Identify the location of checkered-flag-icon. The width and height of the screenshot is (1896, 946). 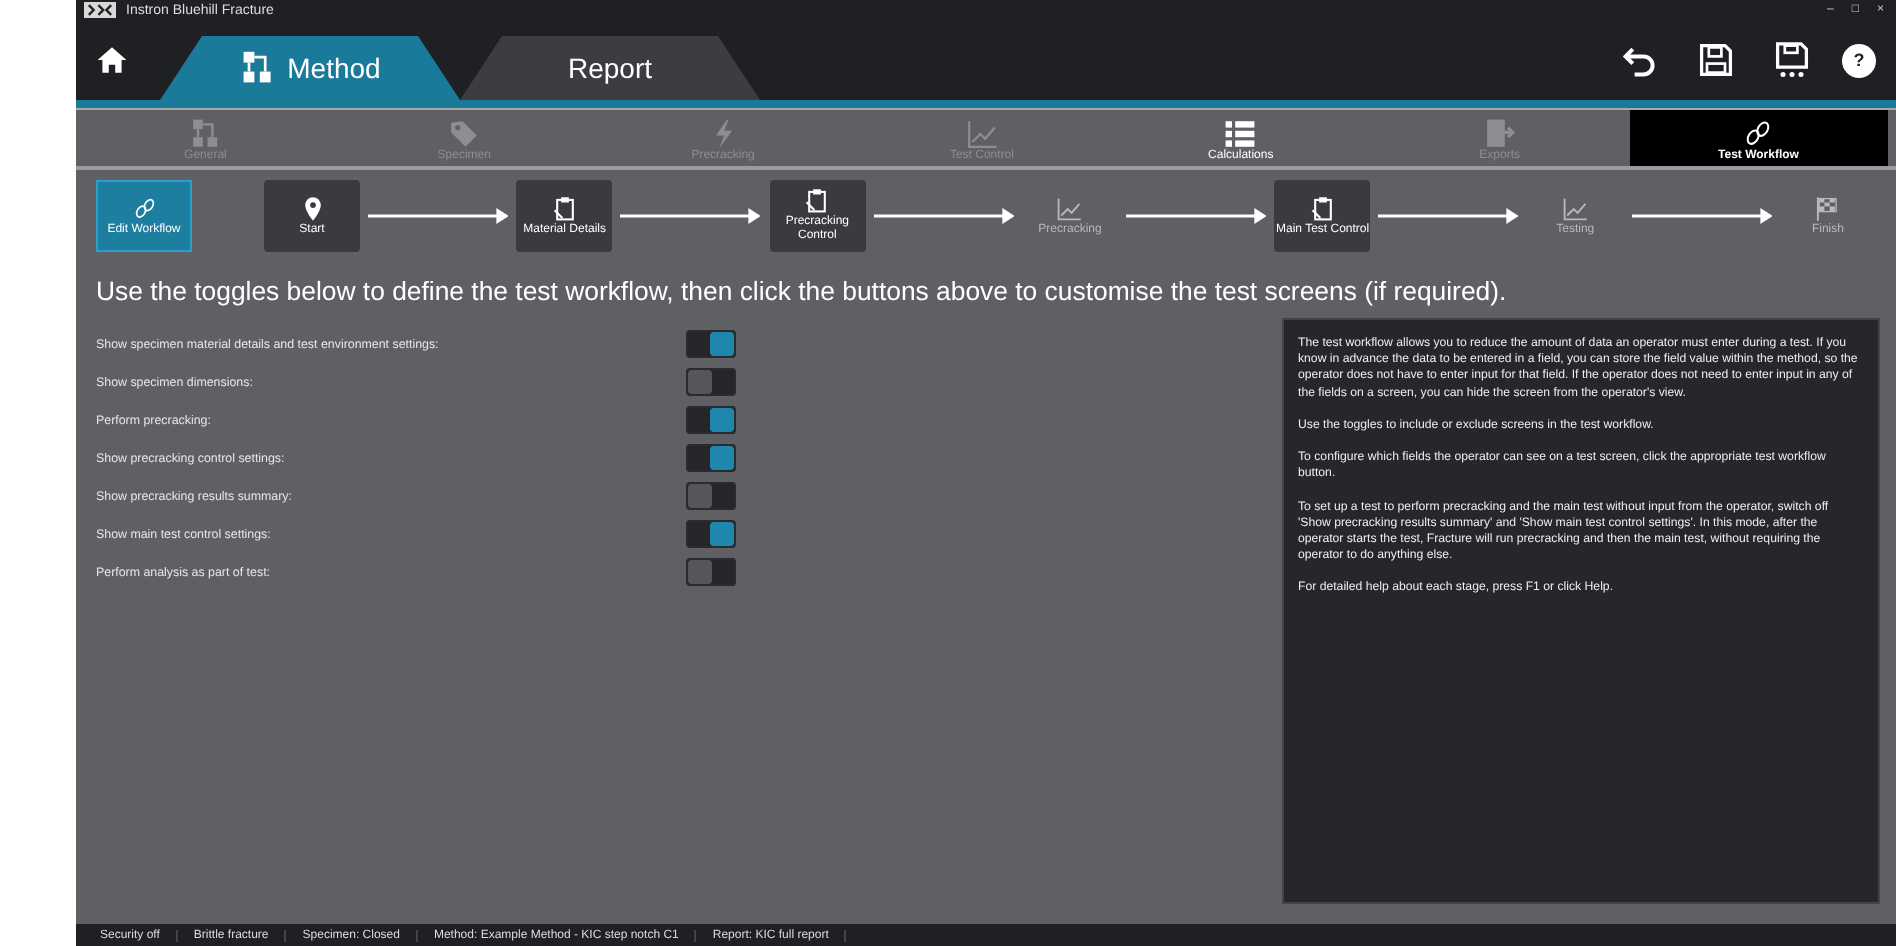
(1827, 208).